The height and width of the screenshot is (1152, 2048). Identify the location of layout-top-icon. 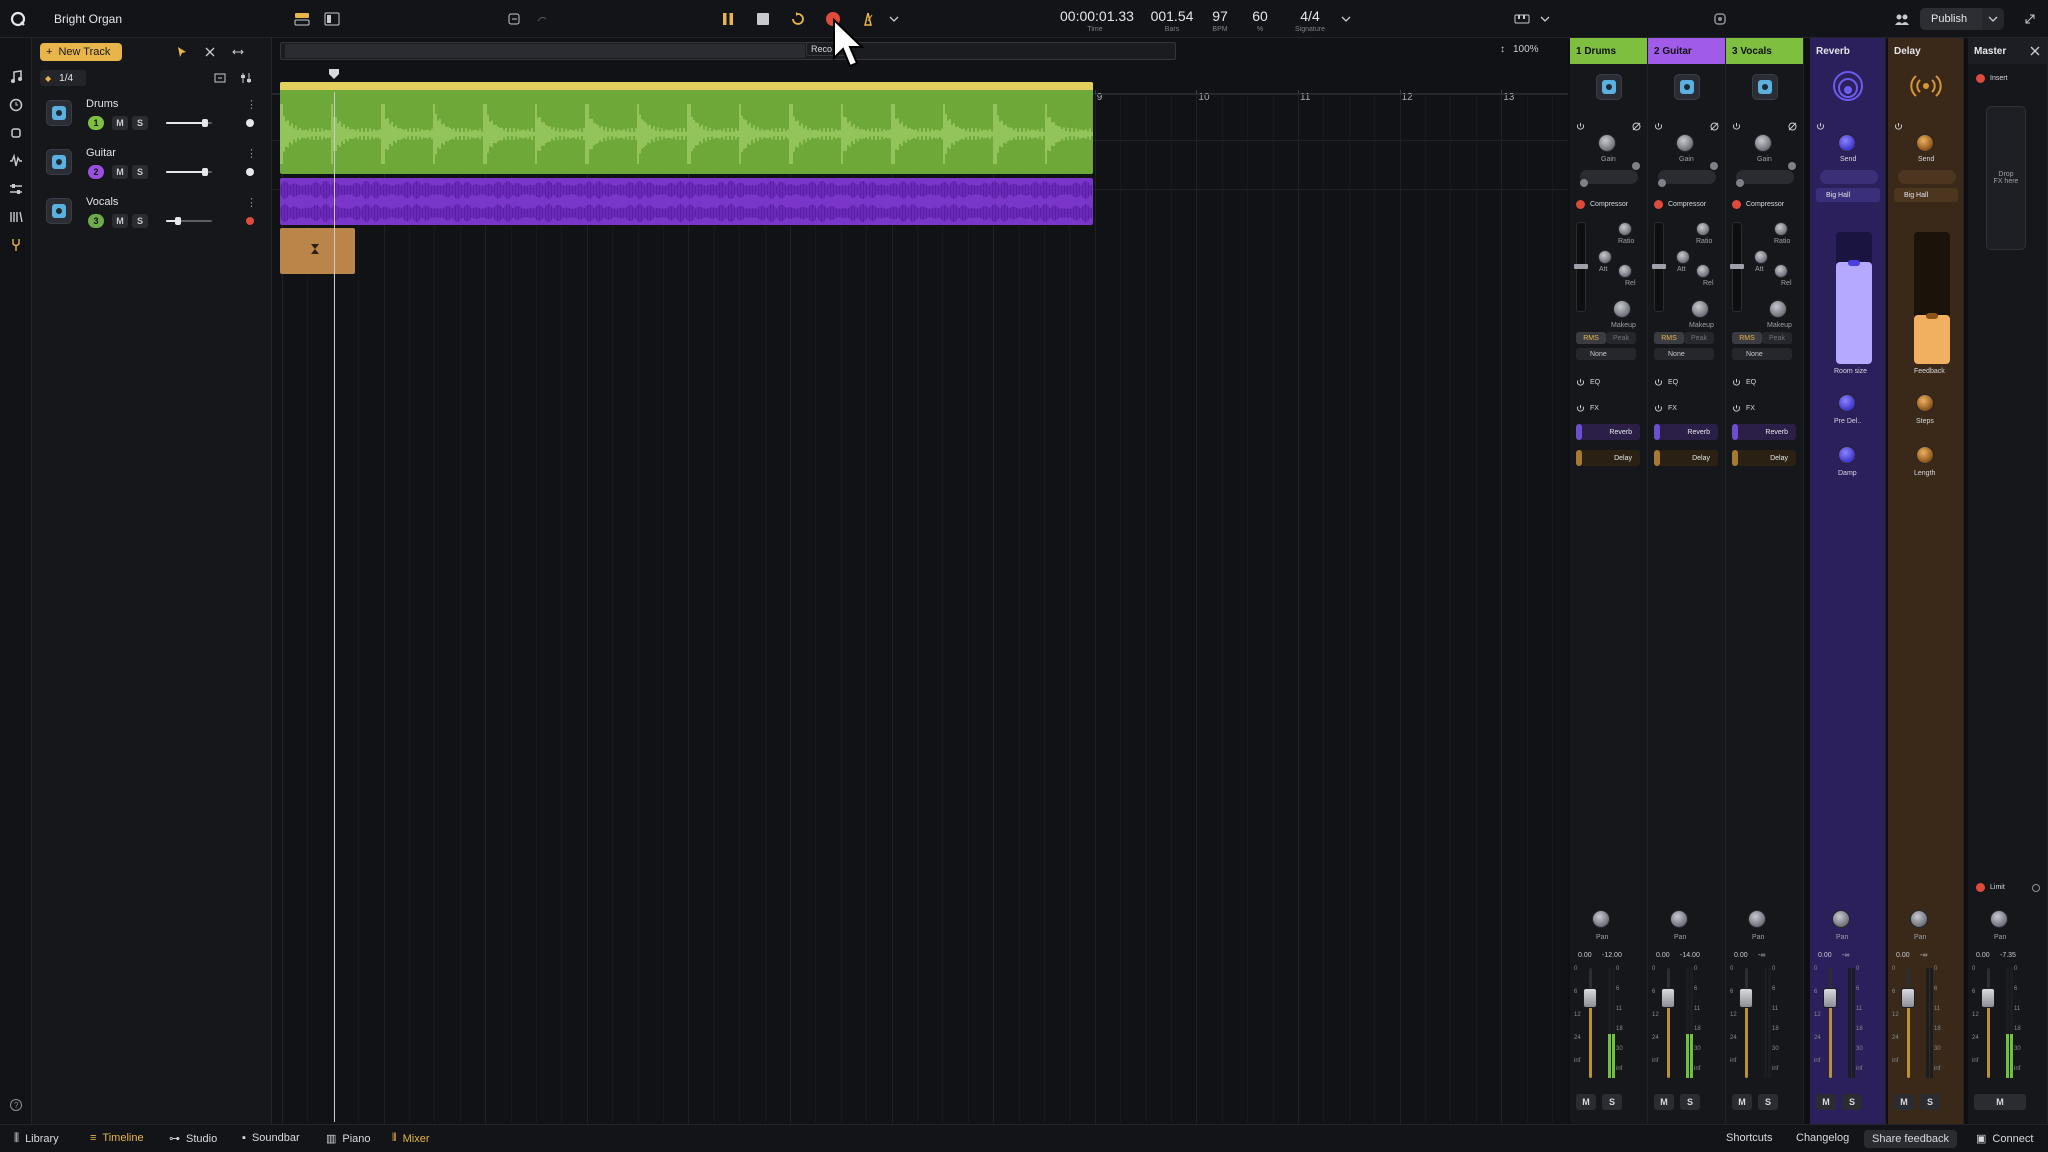
(302, 19).